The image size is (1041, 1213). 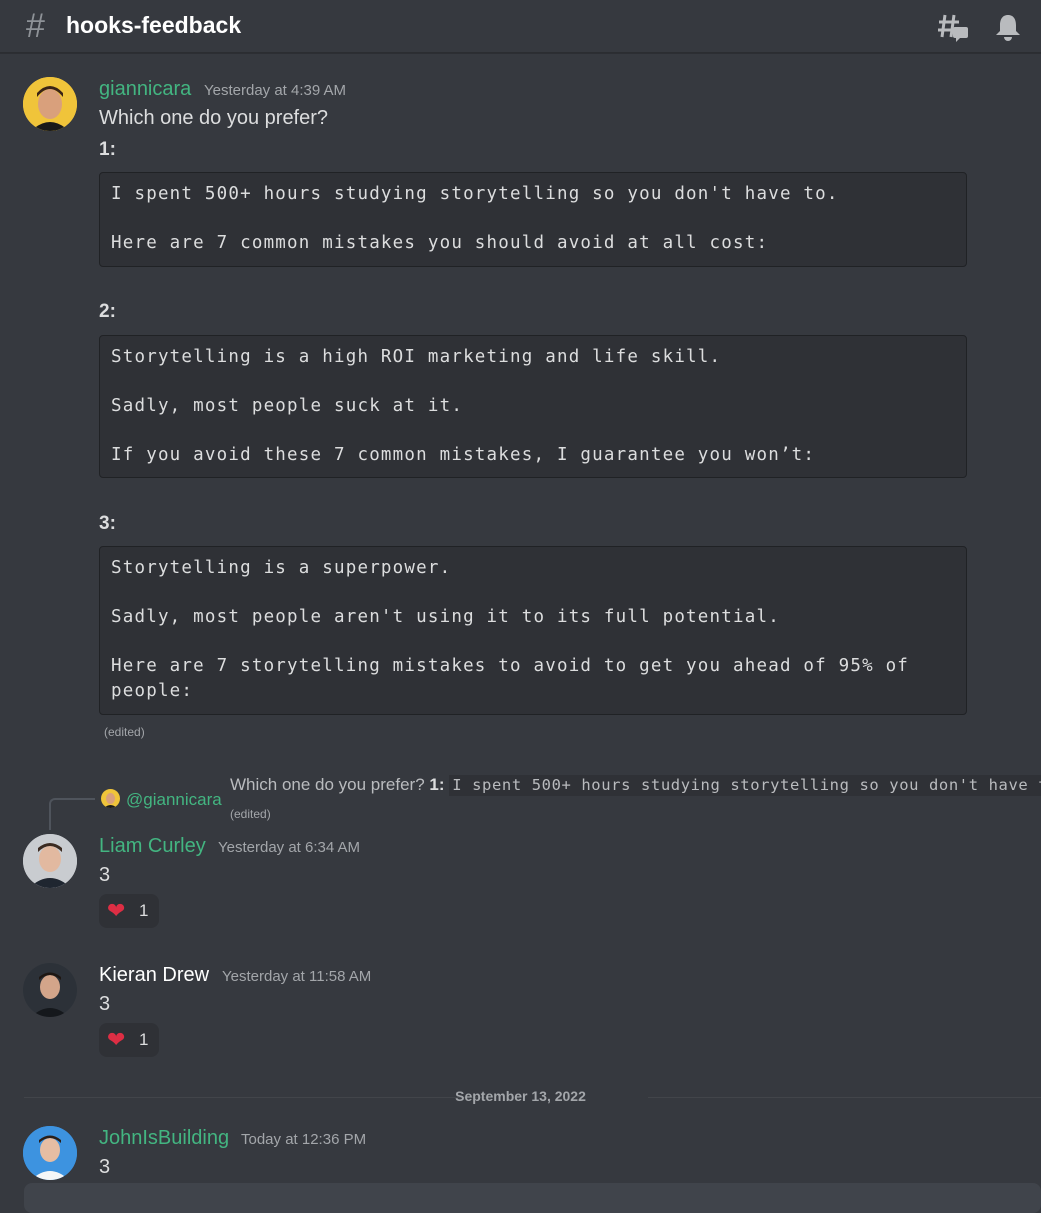 What do you see at coordinates (289, 847) in the screenshot?
I see `timestamp: Yesterday at 6:34 AM` at bounding box center [289, 847].